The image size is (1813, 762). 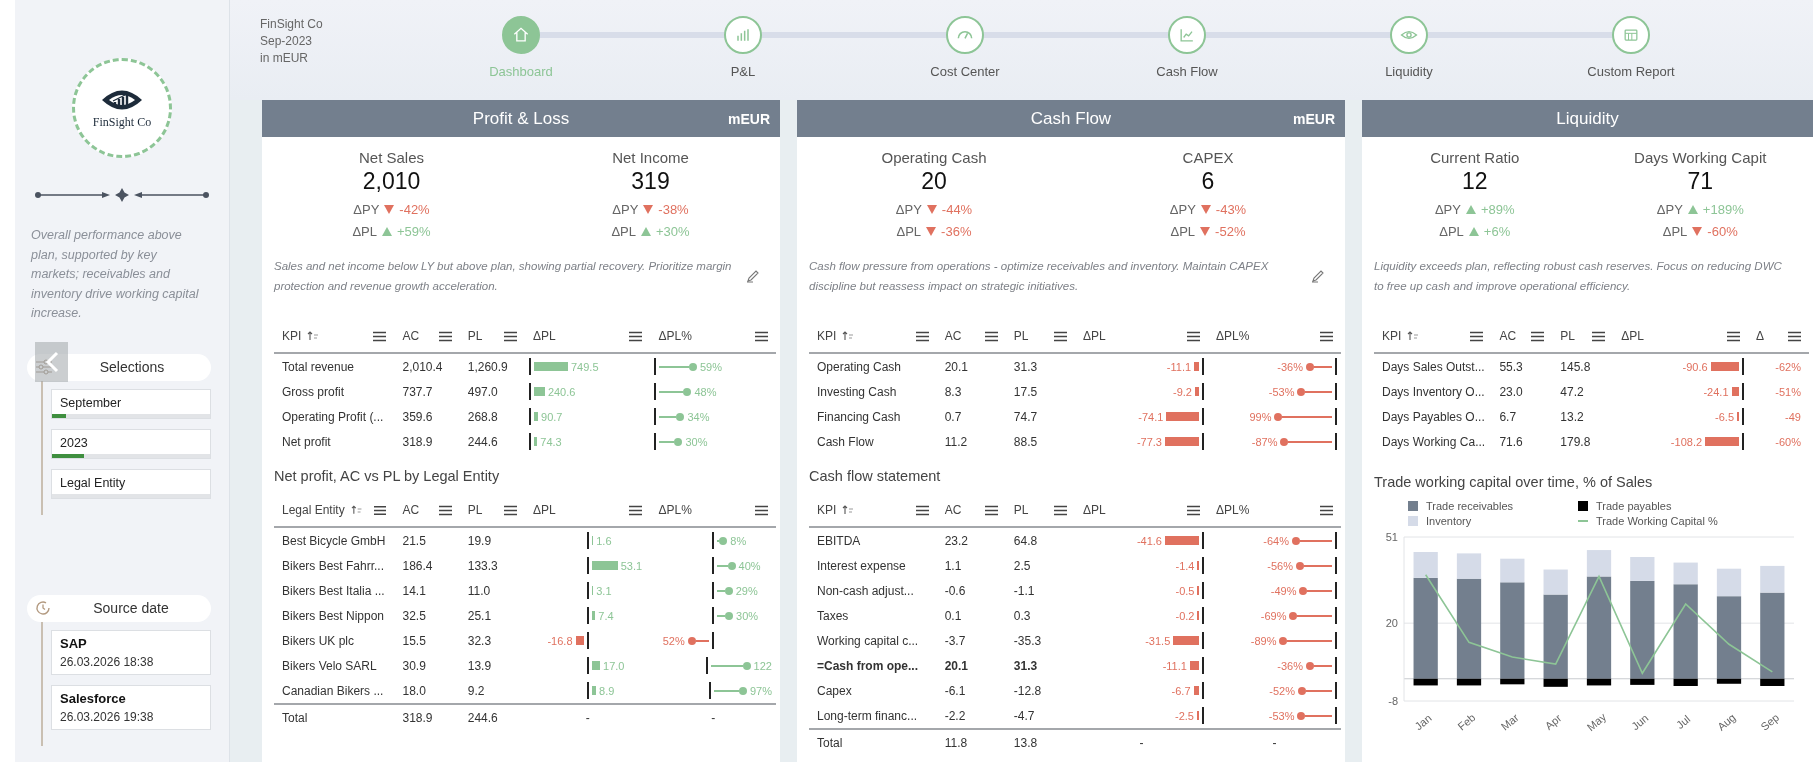 What do you see at coordinates (115, 274) in the screenshot?
I see `summary-text: Overall performance above plan, supported by key markets; receivables and inventory drive working capital increase.` at bounding box center [115, 274].